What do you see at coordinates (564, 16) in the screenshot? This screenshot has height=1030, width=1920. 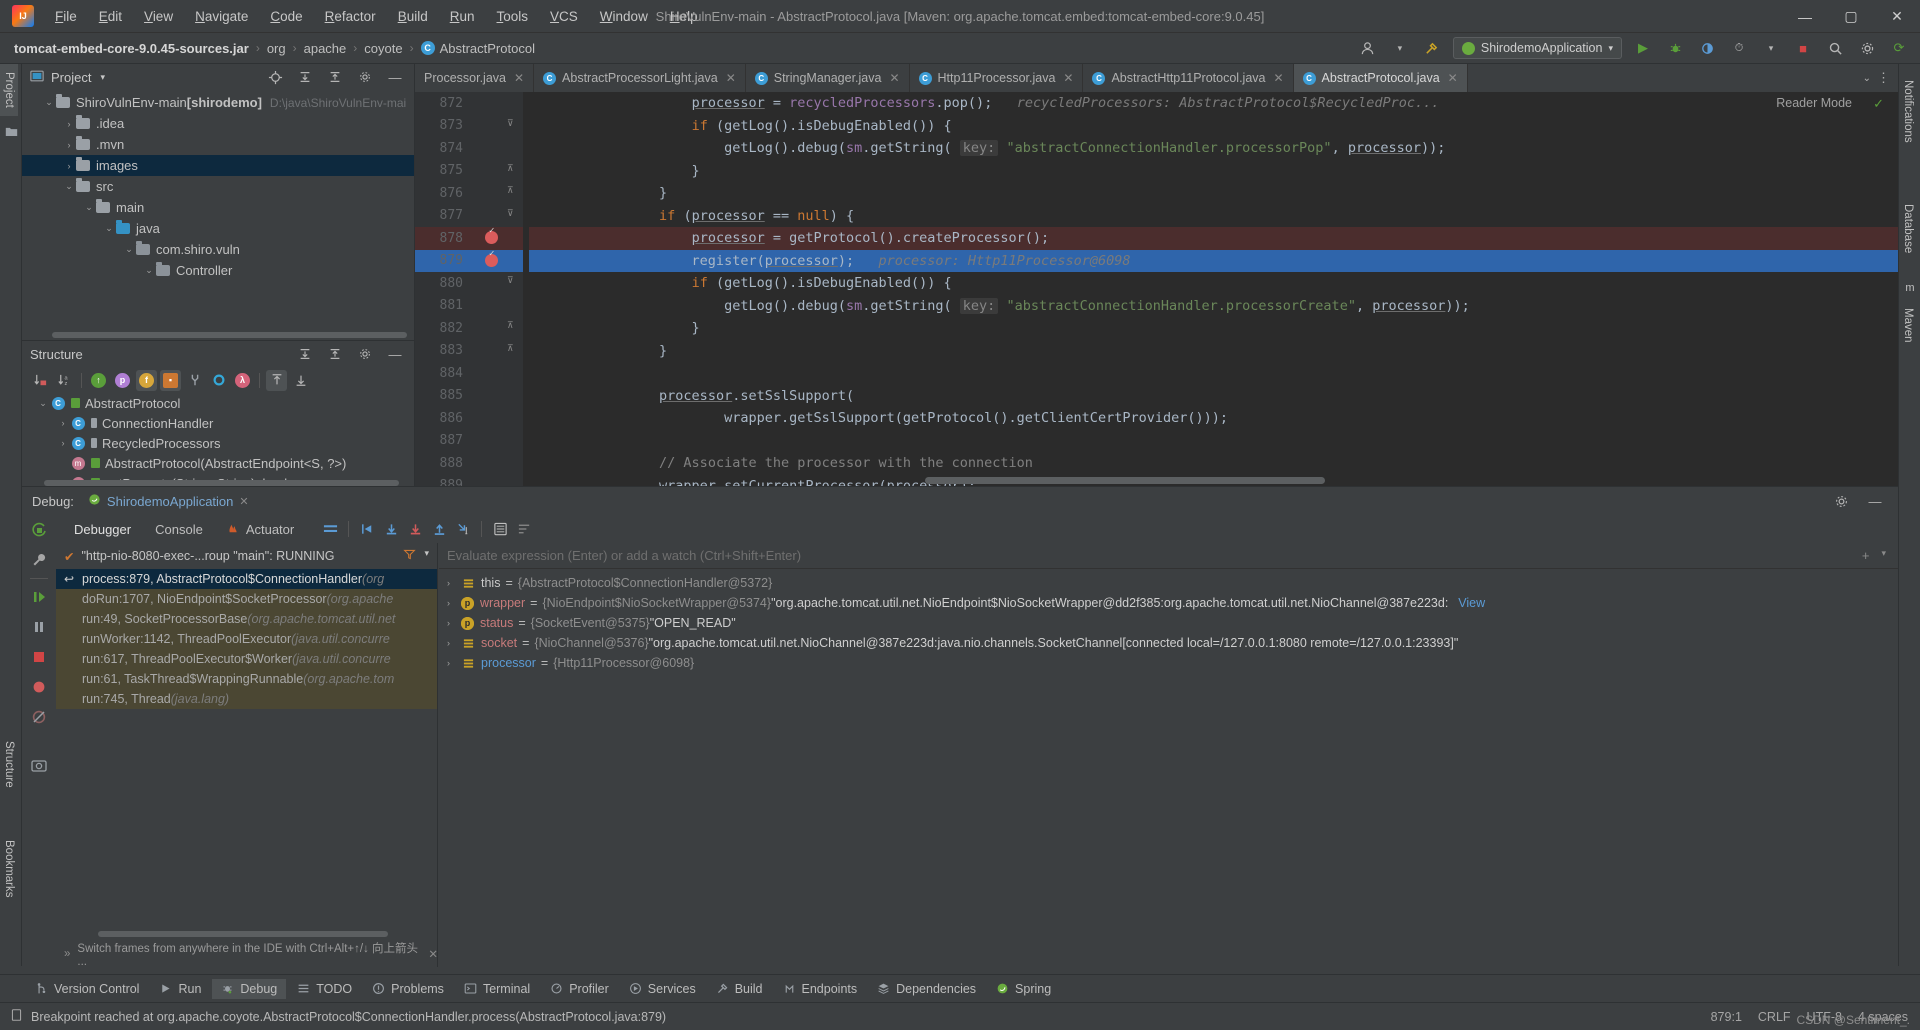 I see `menu-vcs: VCS` at bounding box center [564, 16].